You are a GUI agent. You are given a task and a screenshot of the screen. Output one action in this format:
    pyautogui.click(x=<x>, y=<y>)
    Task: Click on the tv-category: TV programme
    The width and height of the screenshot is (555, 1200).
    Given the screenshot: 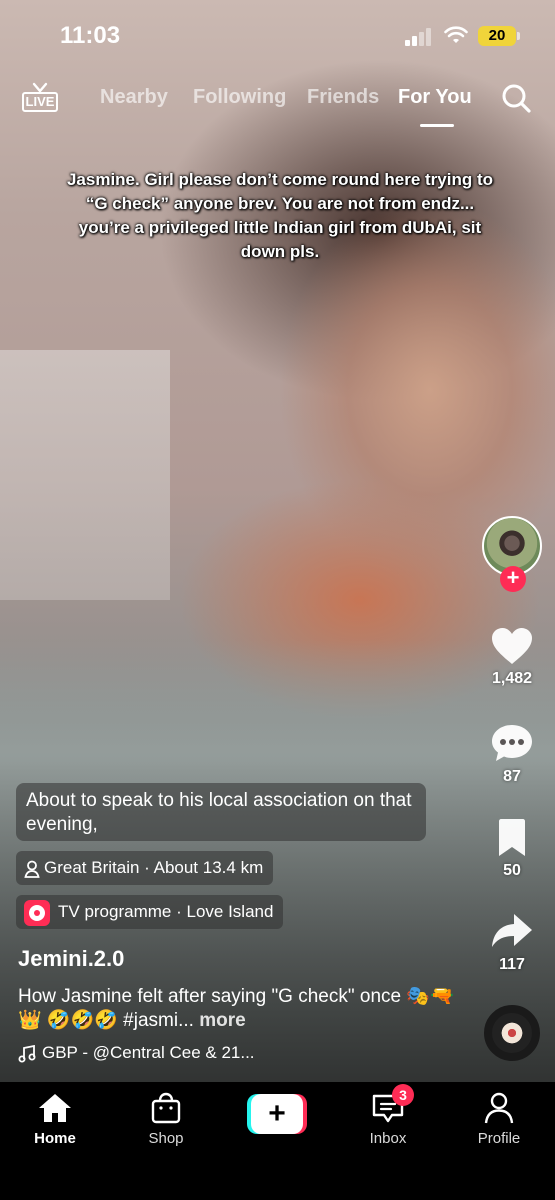 What is the action you would take?
    pyautogui.click(x=115, y=911)
    